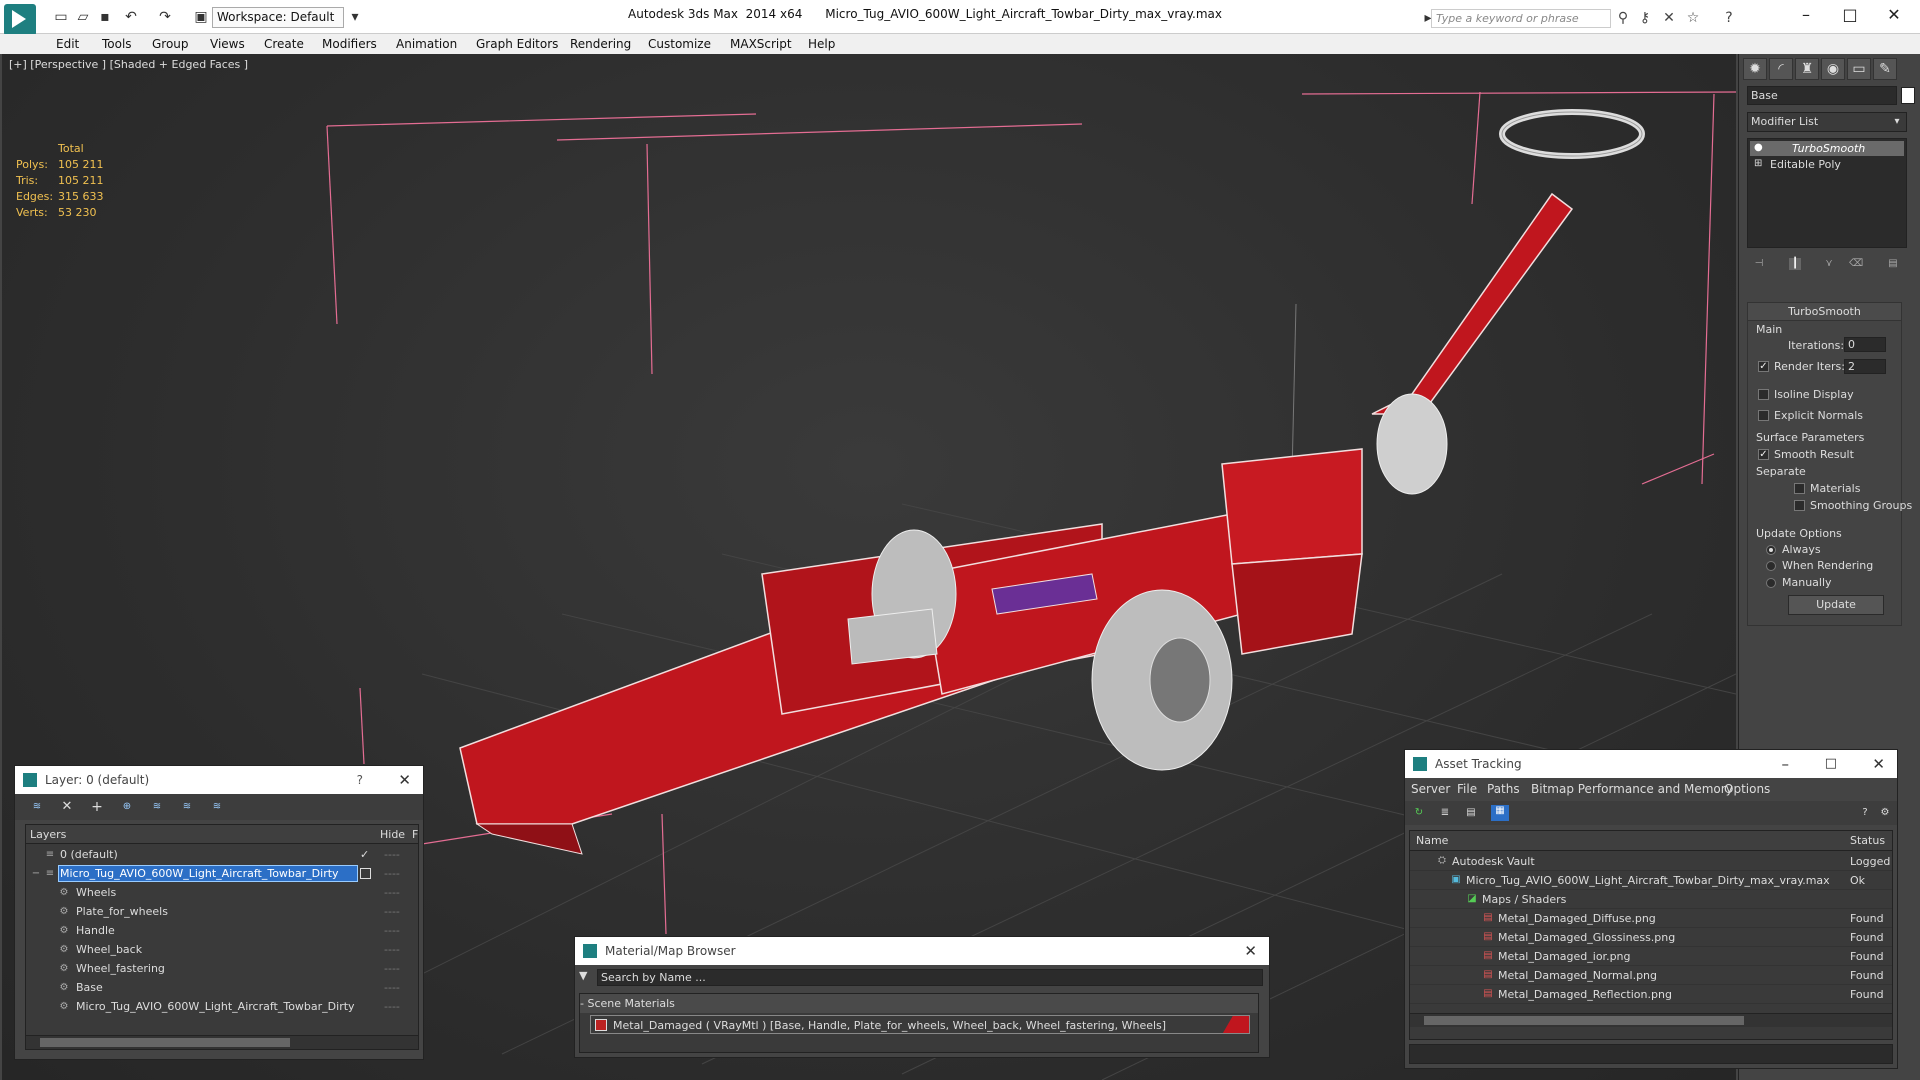  What do you see at coordinates (170, 44) in the screenshot?
I see `menu-group: Group` at bounding box center [170, 44].